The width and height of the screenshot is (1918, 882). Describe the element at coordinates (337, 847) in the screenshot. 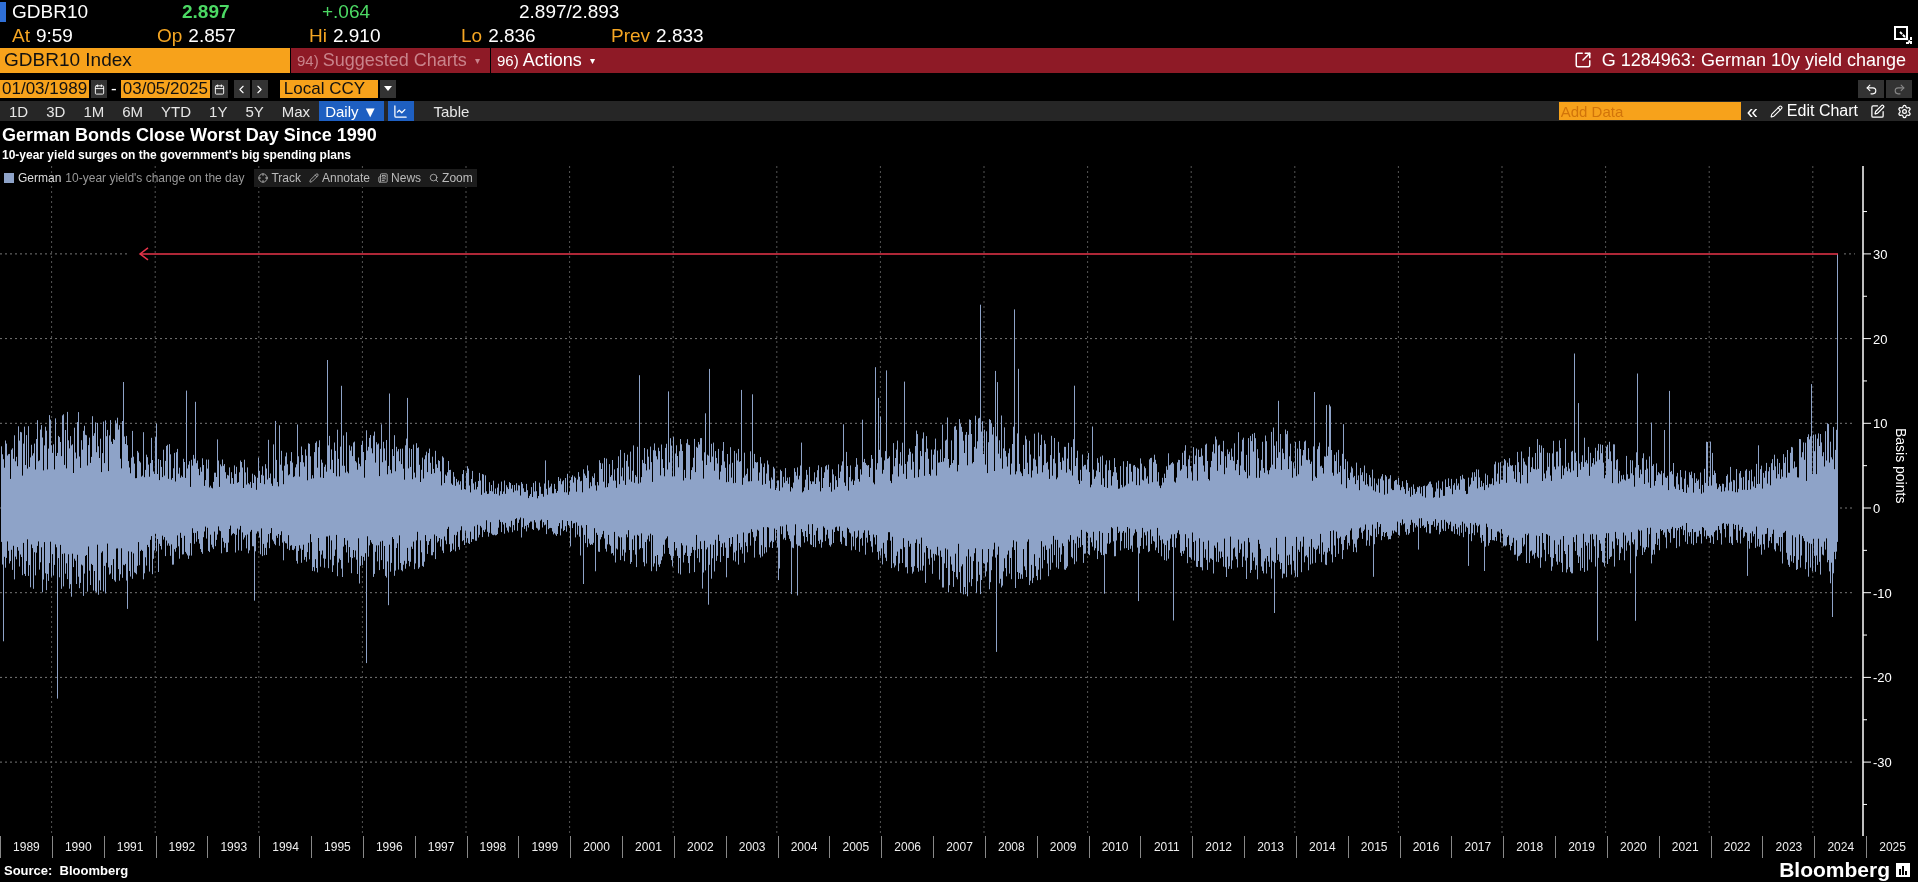

I see `year-label: 1995` at that location.